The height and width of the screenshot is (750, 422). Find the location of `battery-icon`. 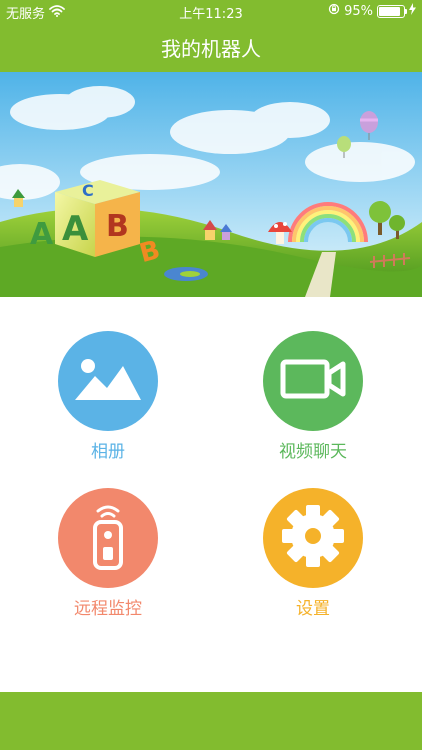

battery-icon is located at coordinates (392, 11).